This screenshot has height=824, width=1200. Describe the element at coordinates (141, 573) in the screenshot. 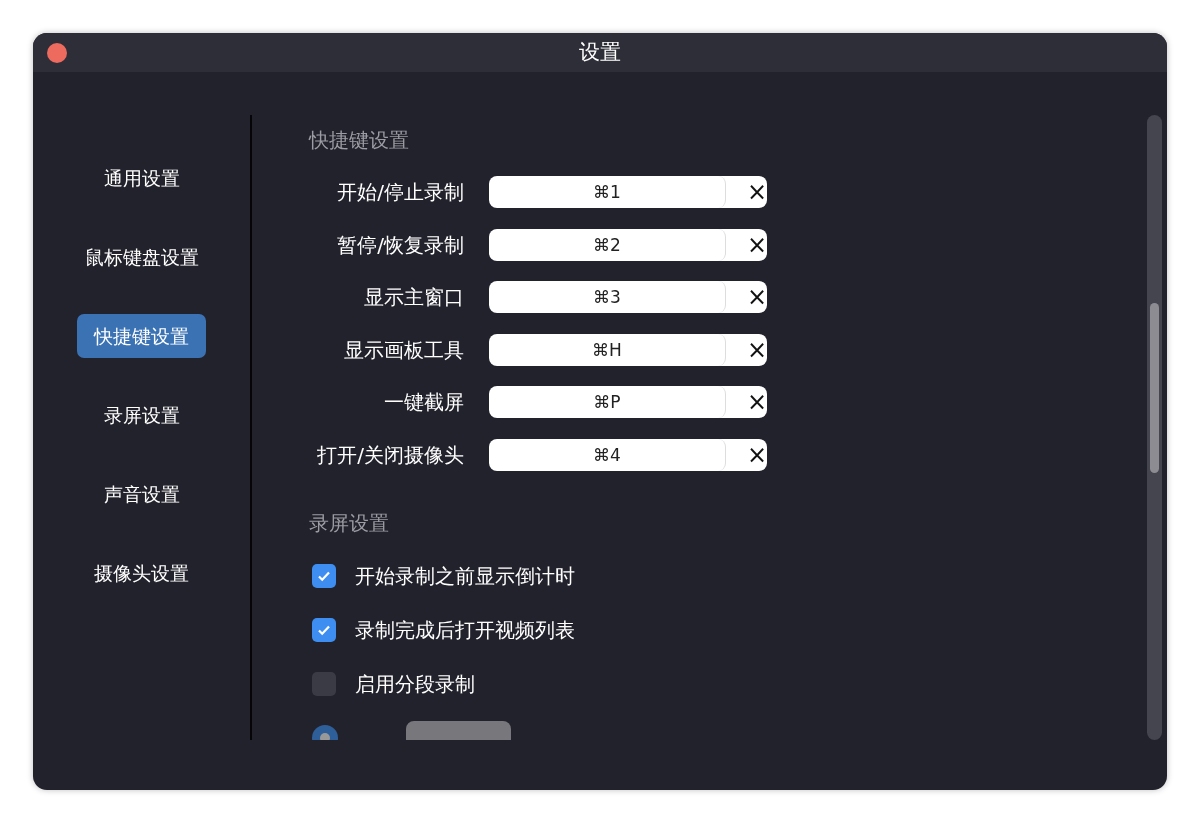

I see `sidebar-item: 摄像头设置` at that location.